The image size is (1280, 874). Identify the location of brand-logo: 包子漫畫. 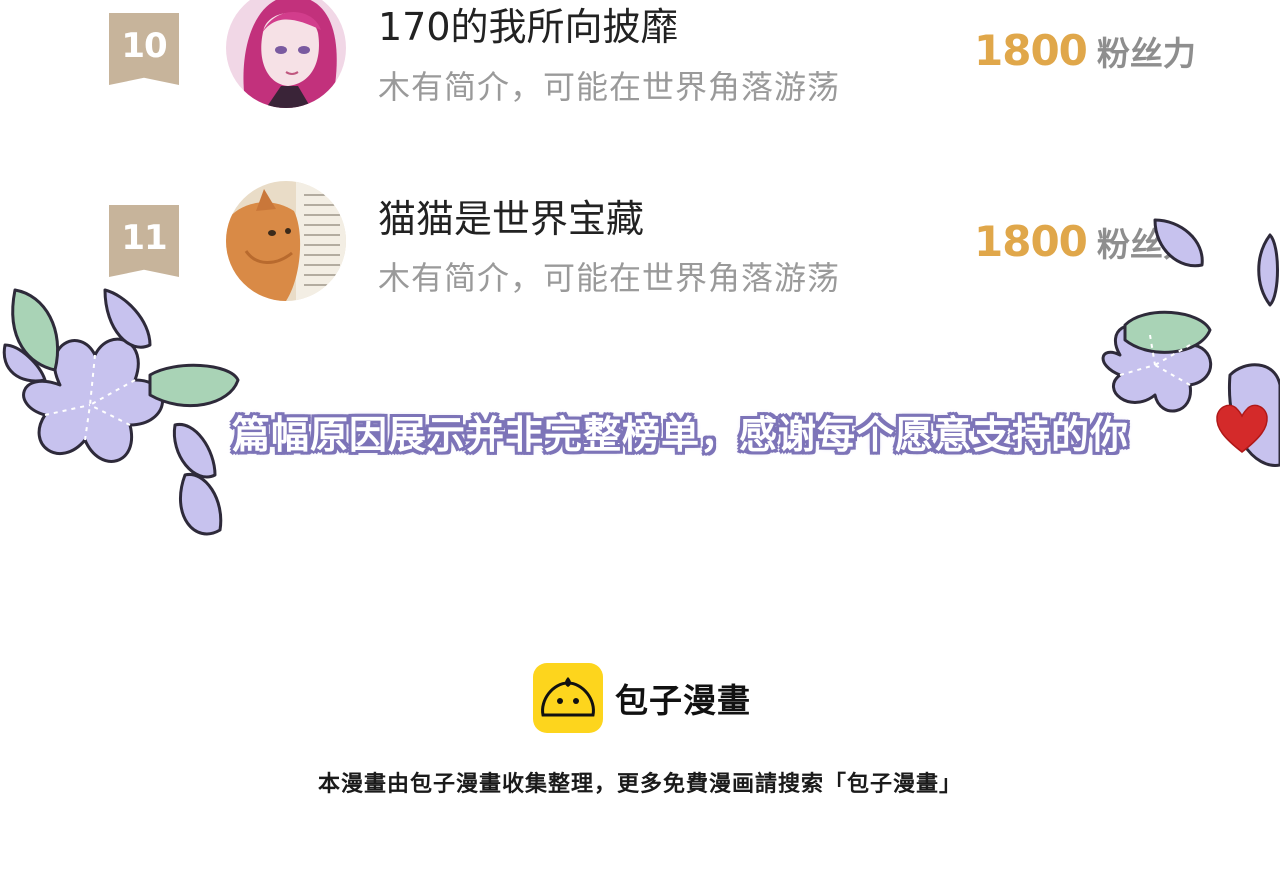
(642, 698).